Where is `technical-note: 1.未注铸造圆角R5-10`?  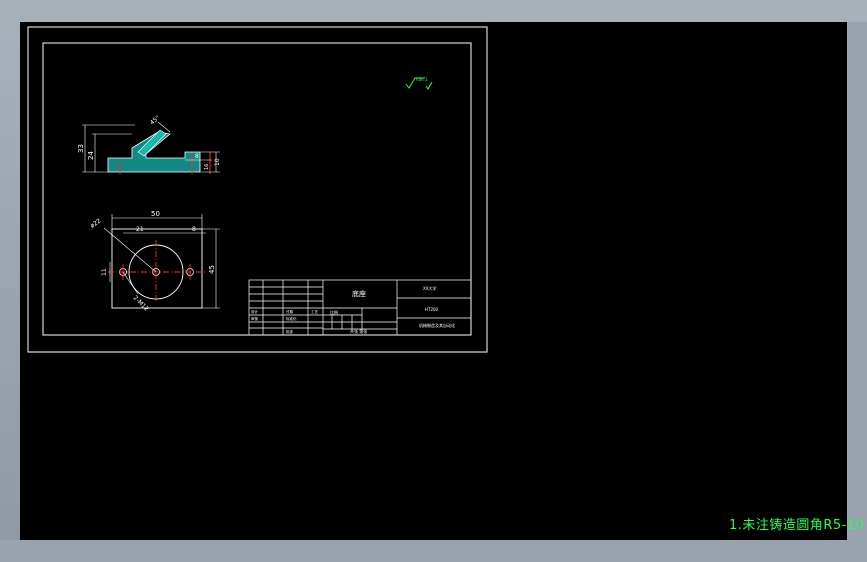 technical-note: 1.未注铸造圆角R5-10 is located at coordinates (797, 525).